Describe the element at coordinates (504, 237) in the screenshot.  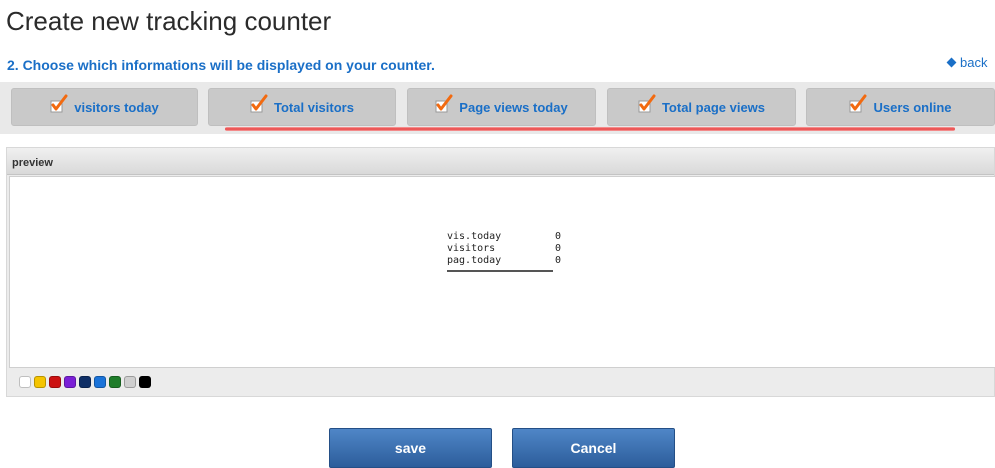
I see `counter-row: vis.today 0` at that location.